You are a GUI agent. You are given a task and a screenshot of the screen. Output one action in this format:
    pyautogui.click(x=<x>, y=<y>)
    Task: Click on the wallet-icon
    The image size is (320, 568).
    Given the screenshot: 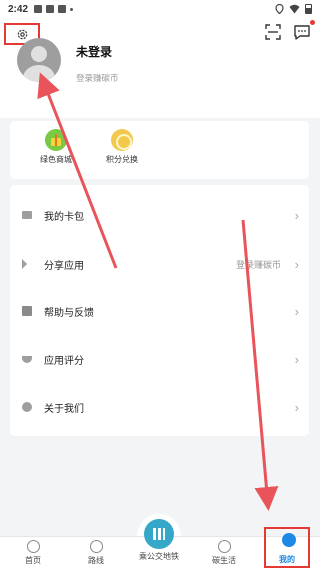 What is the action you would take?
    pyautogui.click(x=27, y=215)
    